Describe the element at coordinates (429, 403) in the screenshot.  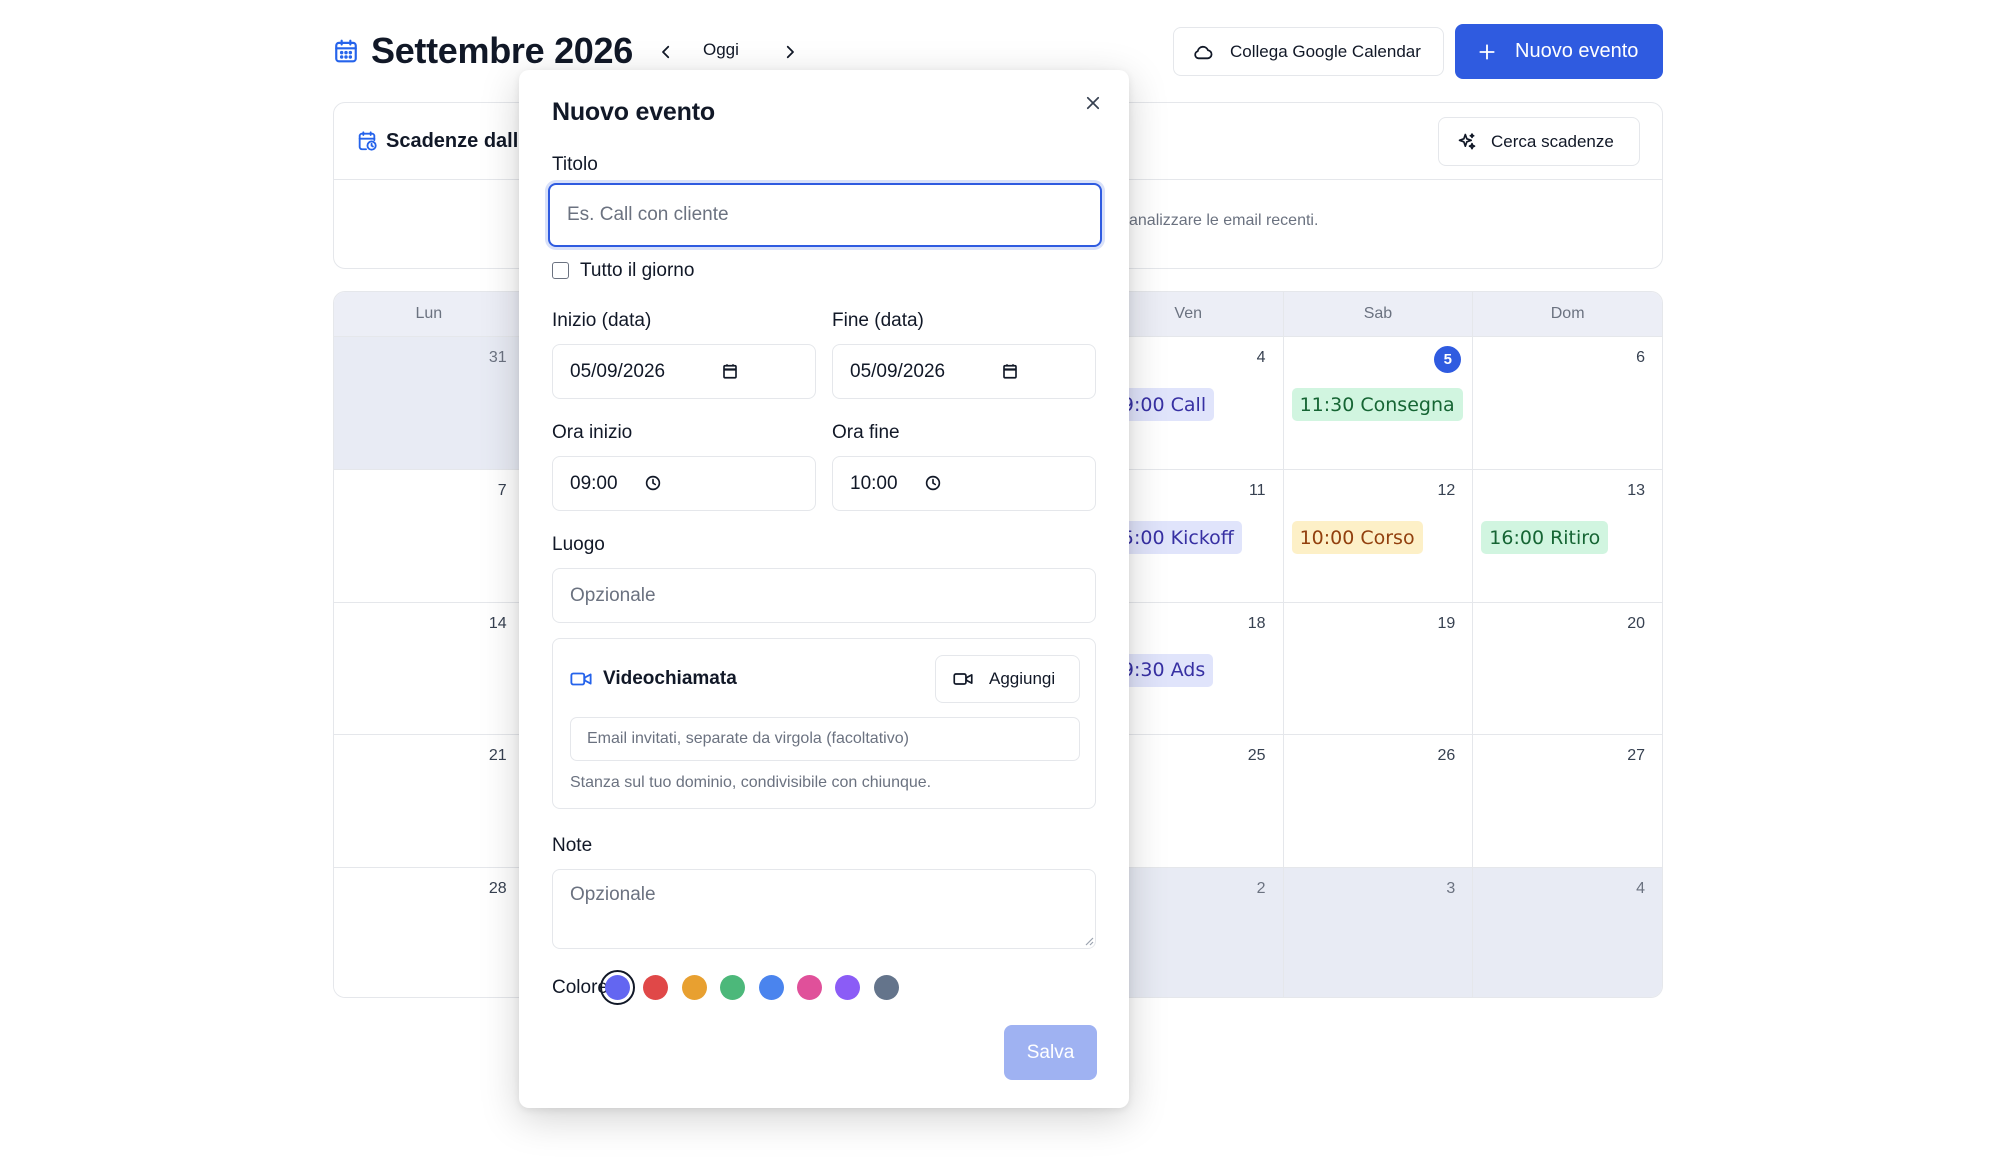
I see `day-cell: 31` at that location.